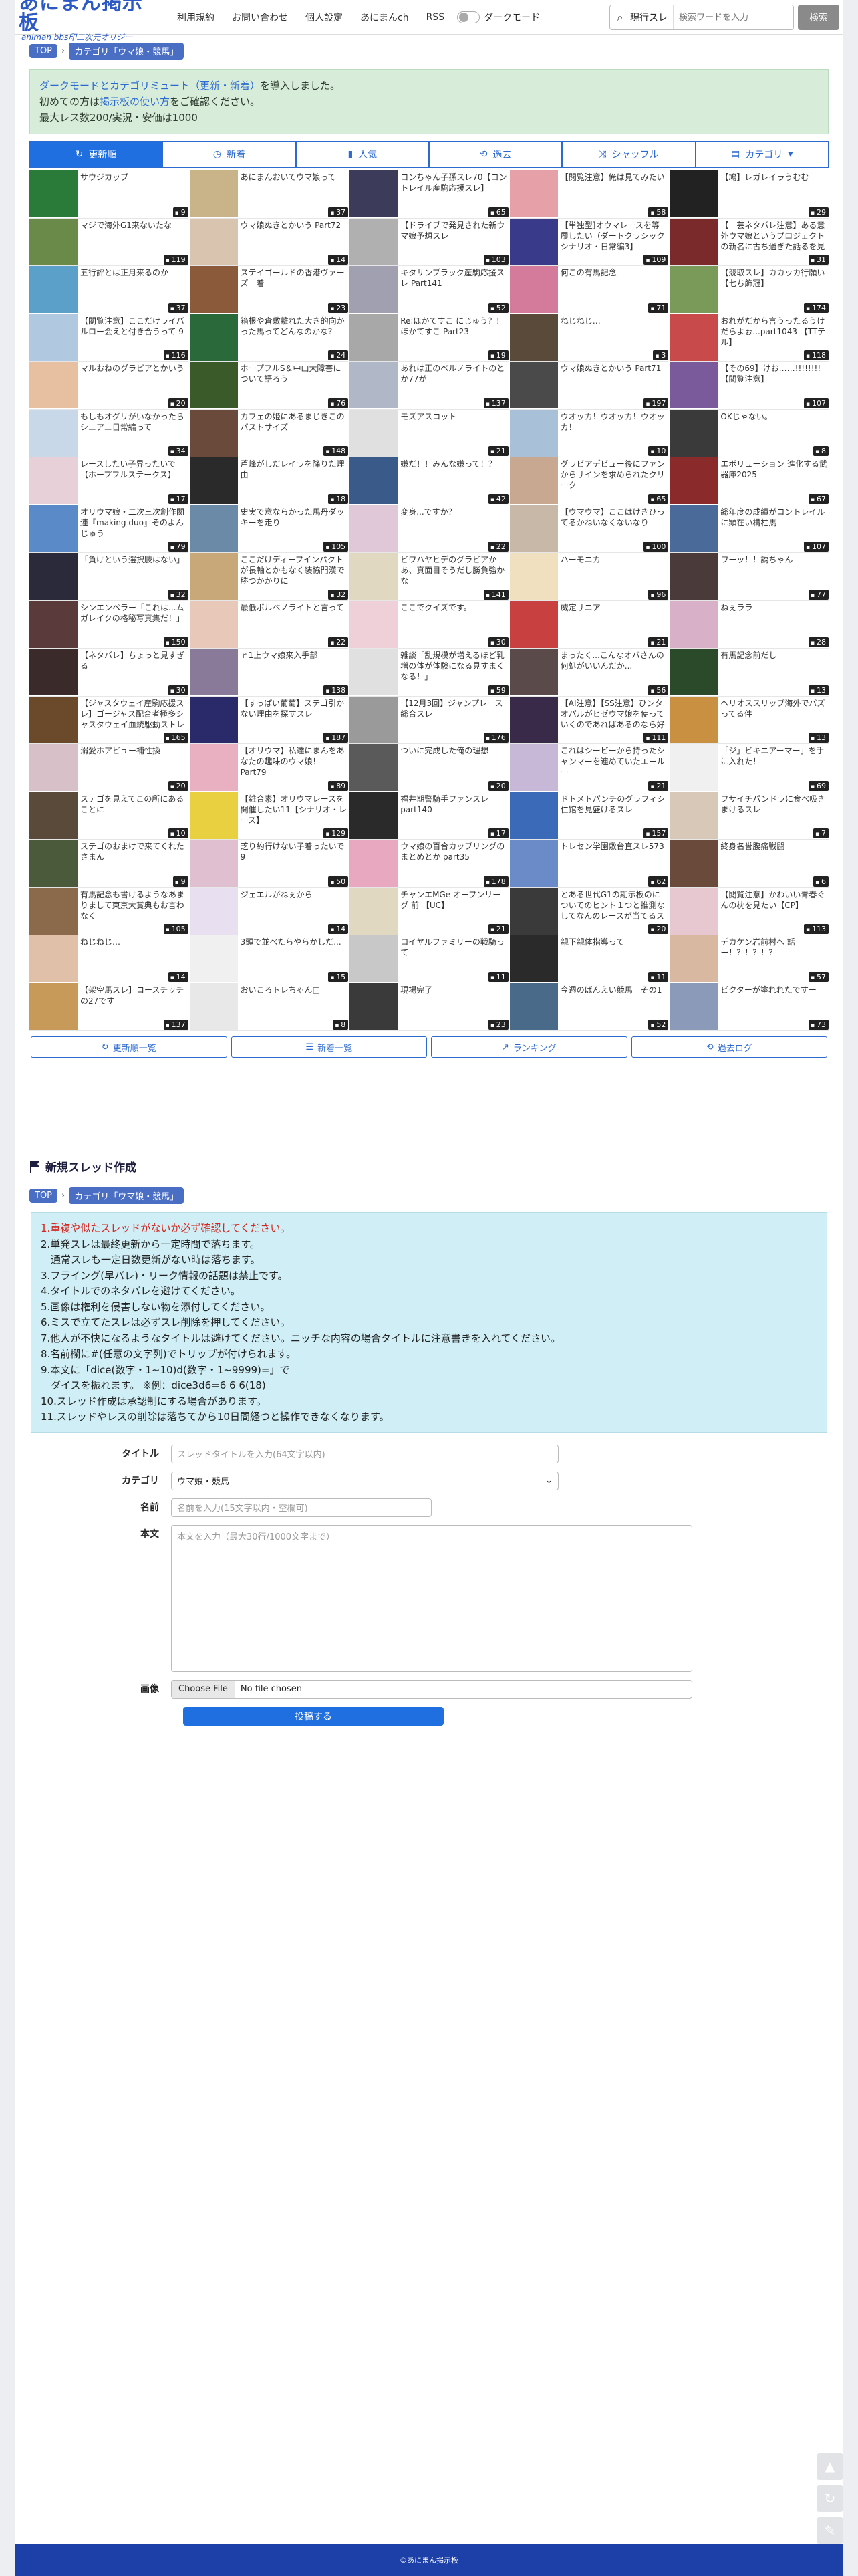 The width and height of the screenshot is (858, 2576). I want to click on thread-item: ビワハヤヒデのグラビアかあ、真面目そうだし勝負強かな 141, so click(429, 577).